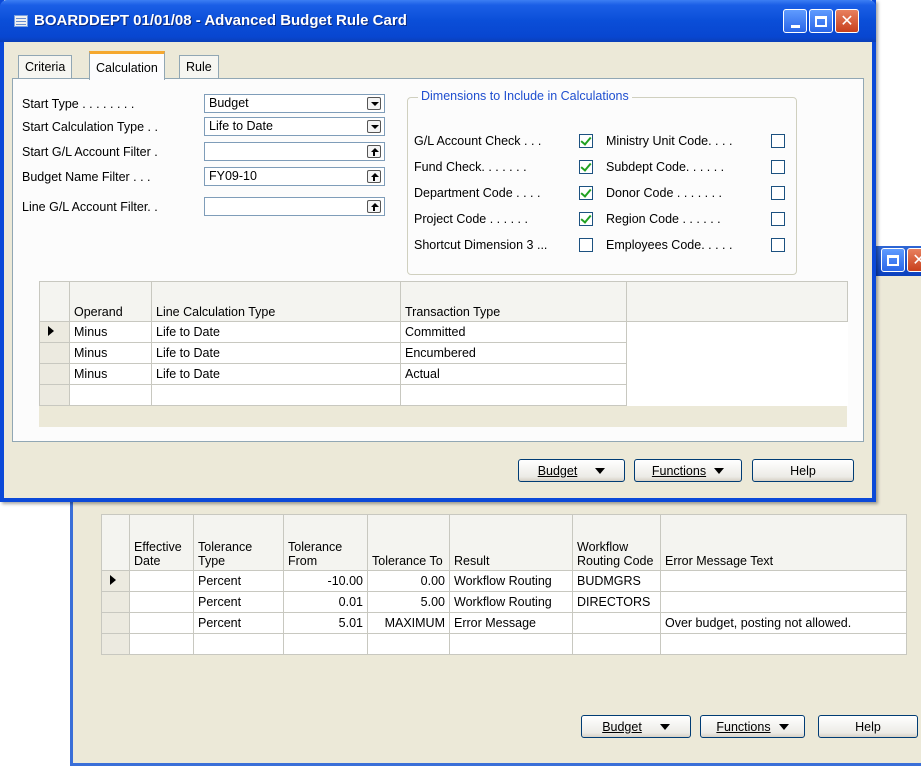 The width and height of the screenshot is (921, 766). Describe the element at coordinates (783, 542) in the screenshot. I see `col-error-message-text: Error Message Text` at that location.